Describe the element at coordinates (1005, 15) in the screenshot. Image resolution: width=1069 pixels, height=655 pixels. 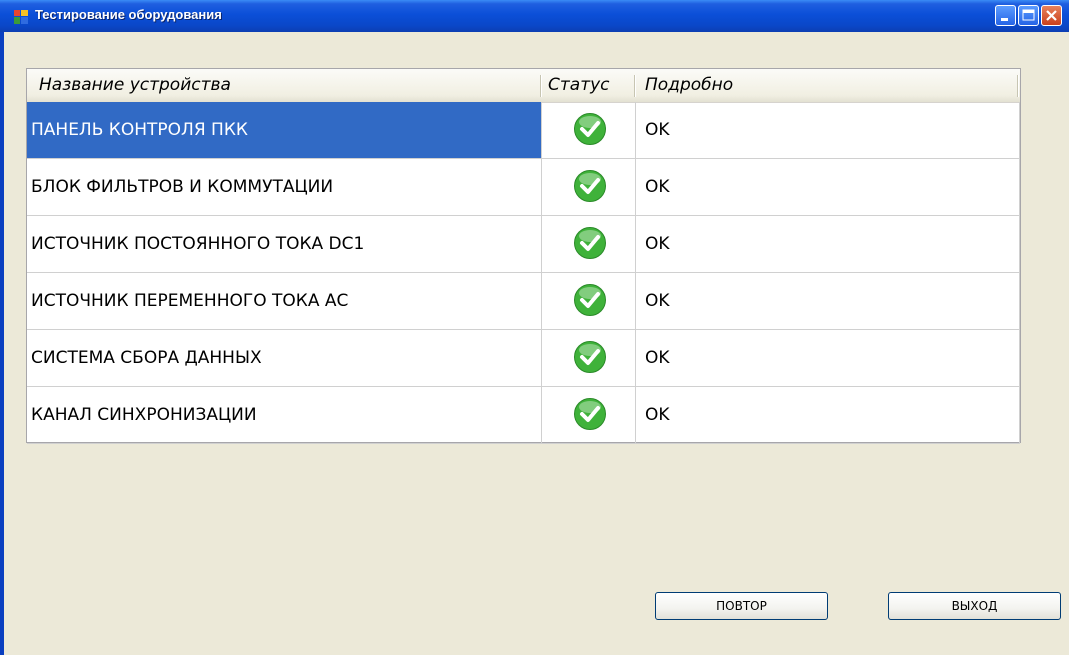
I see `minimize-button` at that location.